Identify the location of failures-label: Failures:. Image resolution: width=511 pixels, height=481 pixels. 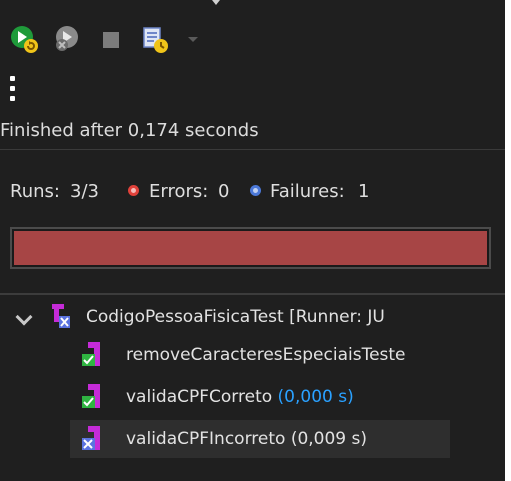
(307, 191).